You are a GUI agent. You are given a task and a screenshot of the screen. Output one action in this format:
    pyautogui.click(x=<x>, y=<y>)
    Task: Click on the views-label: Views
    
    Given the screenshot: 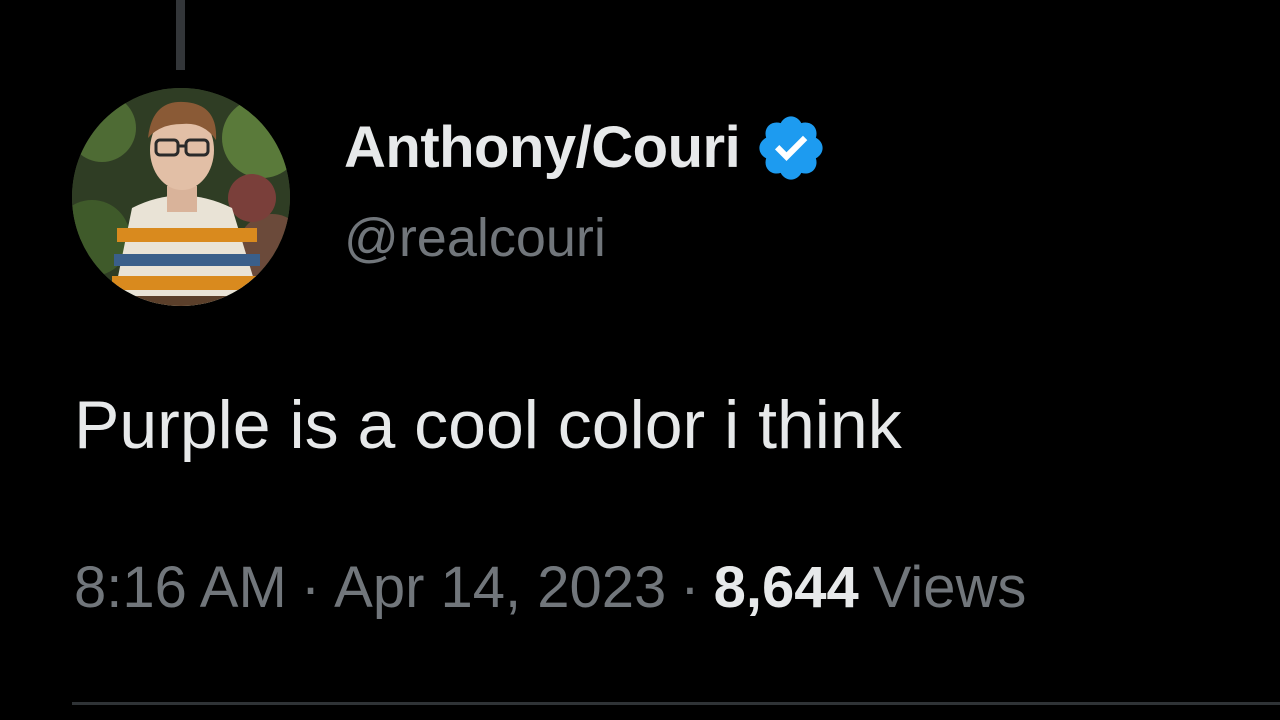 What is the action you would take?
    pyautogui.click(x=949, y=587)
    